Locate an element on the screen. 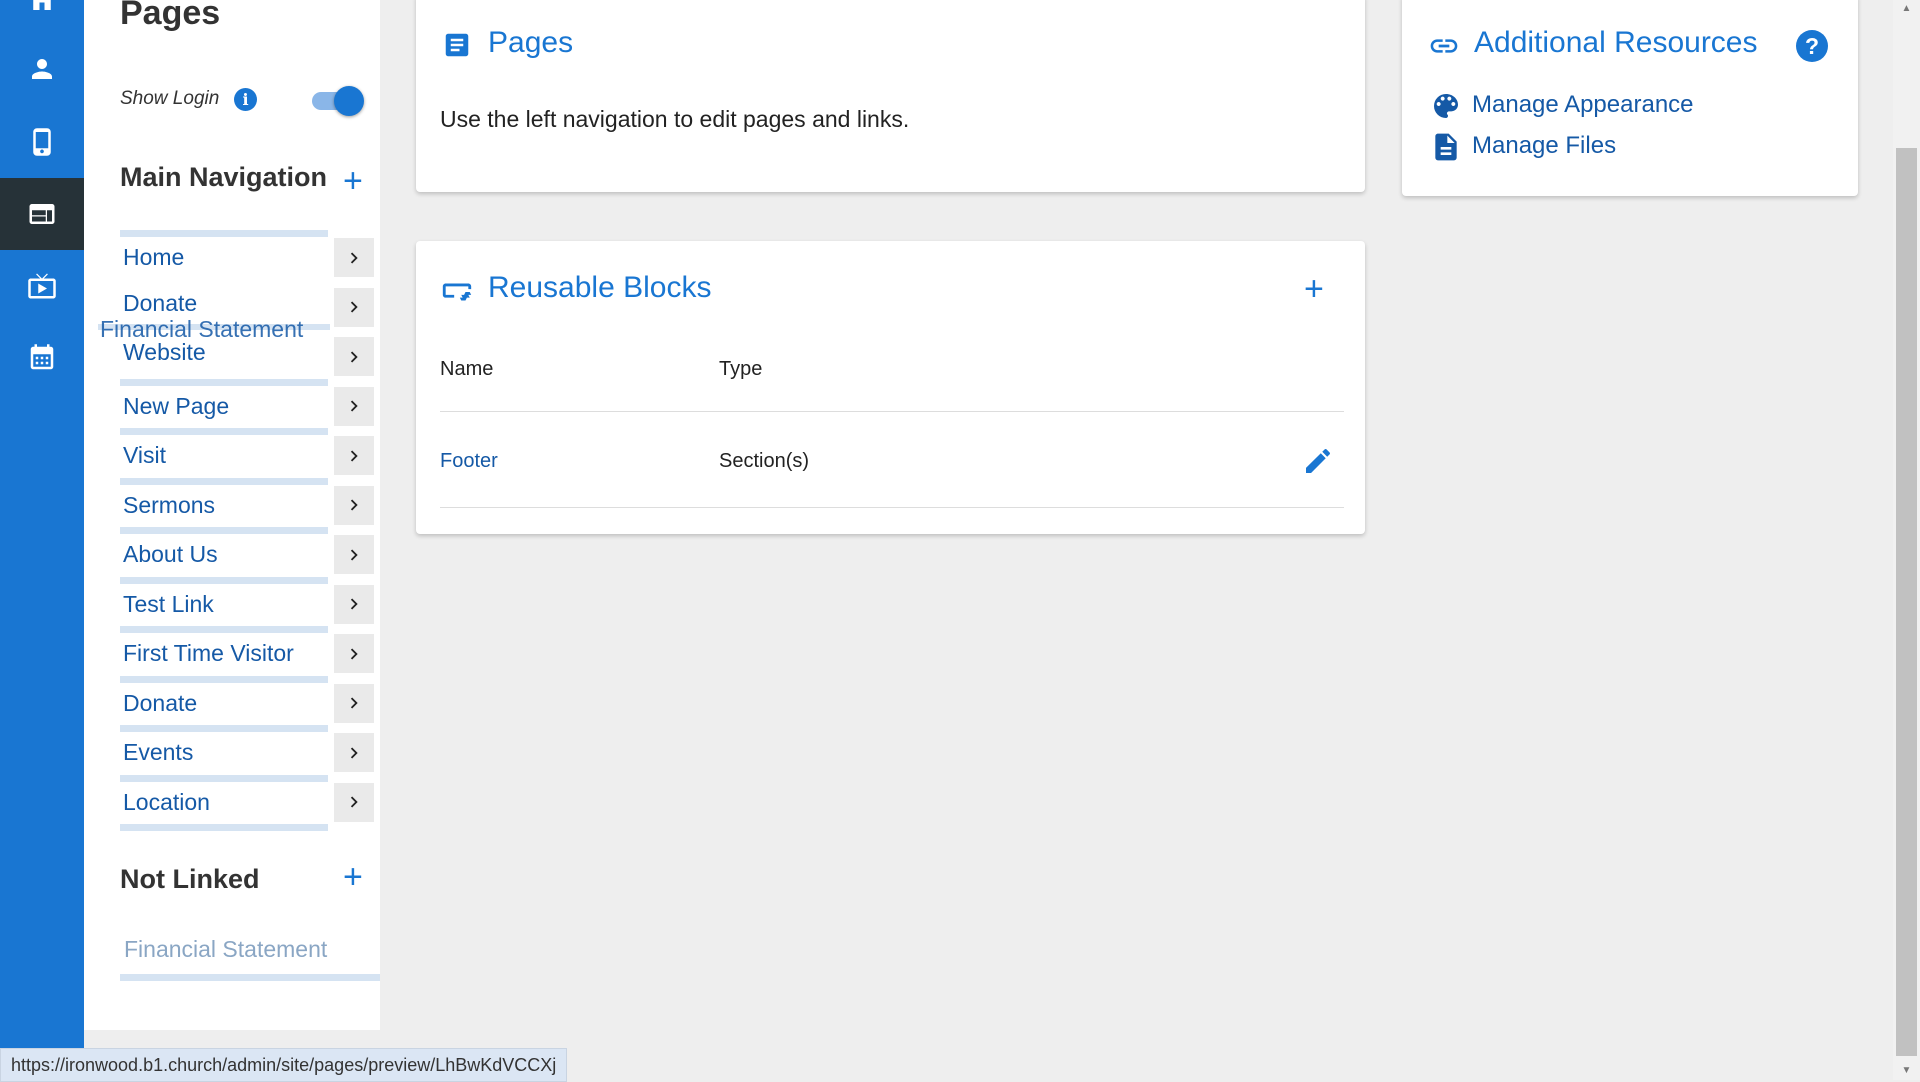 Image resolution: width=1920 pixels, height=1082 pixels. nav-item: Location is located at coordinates (250, 799).